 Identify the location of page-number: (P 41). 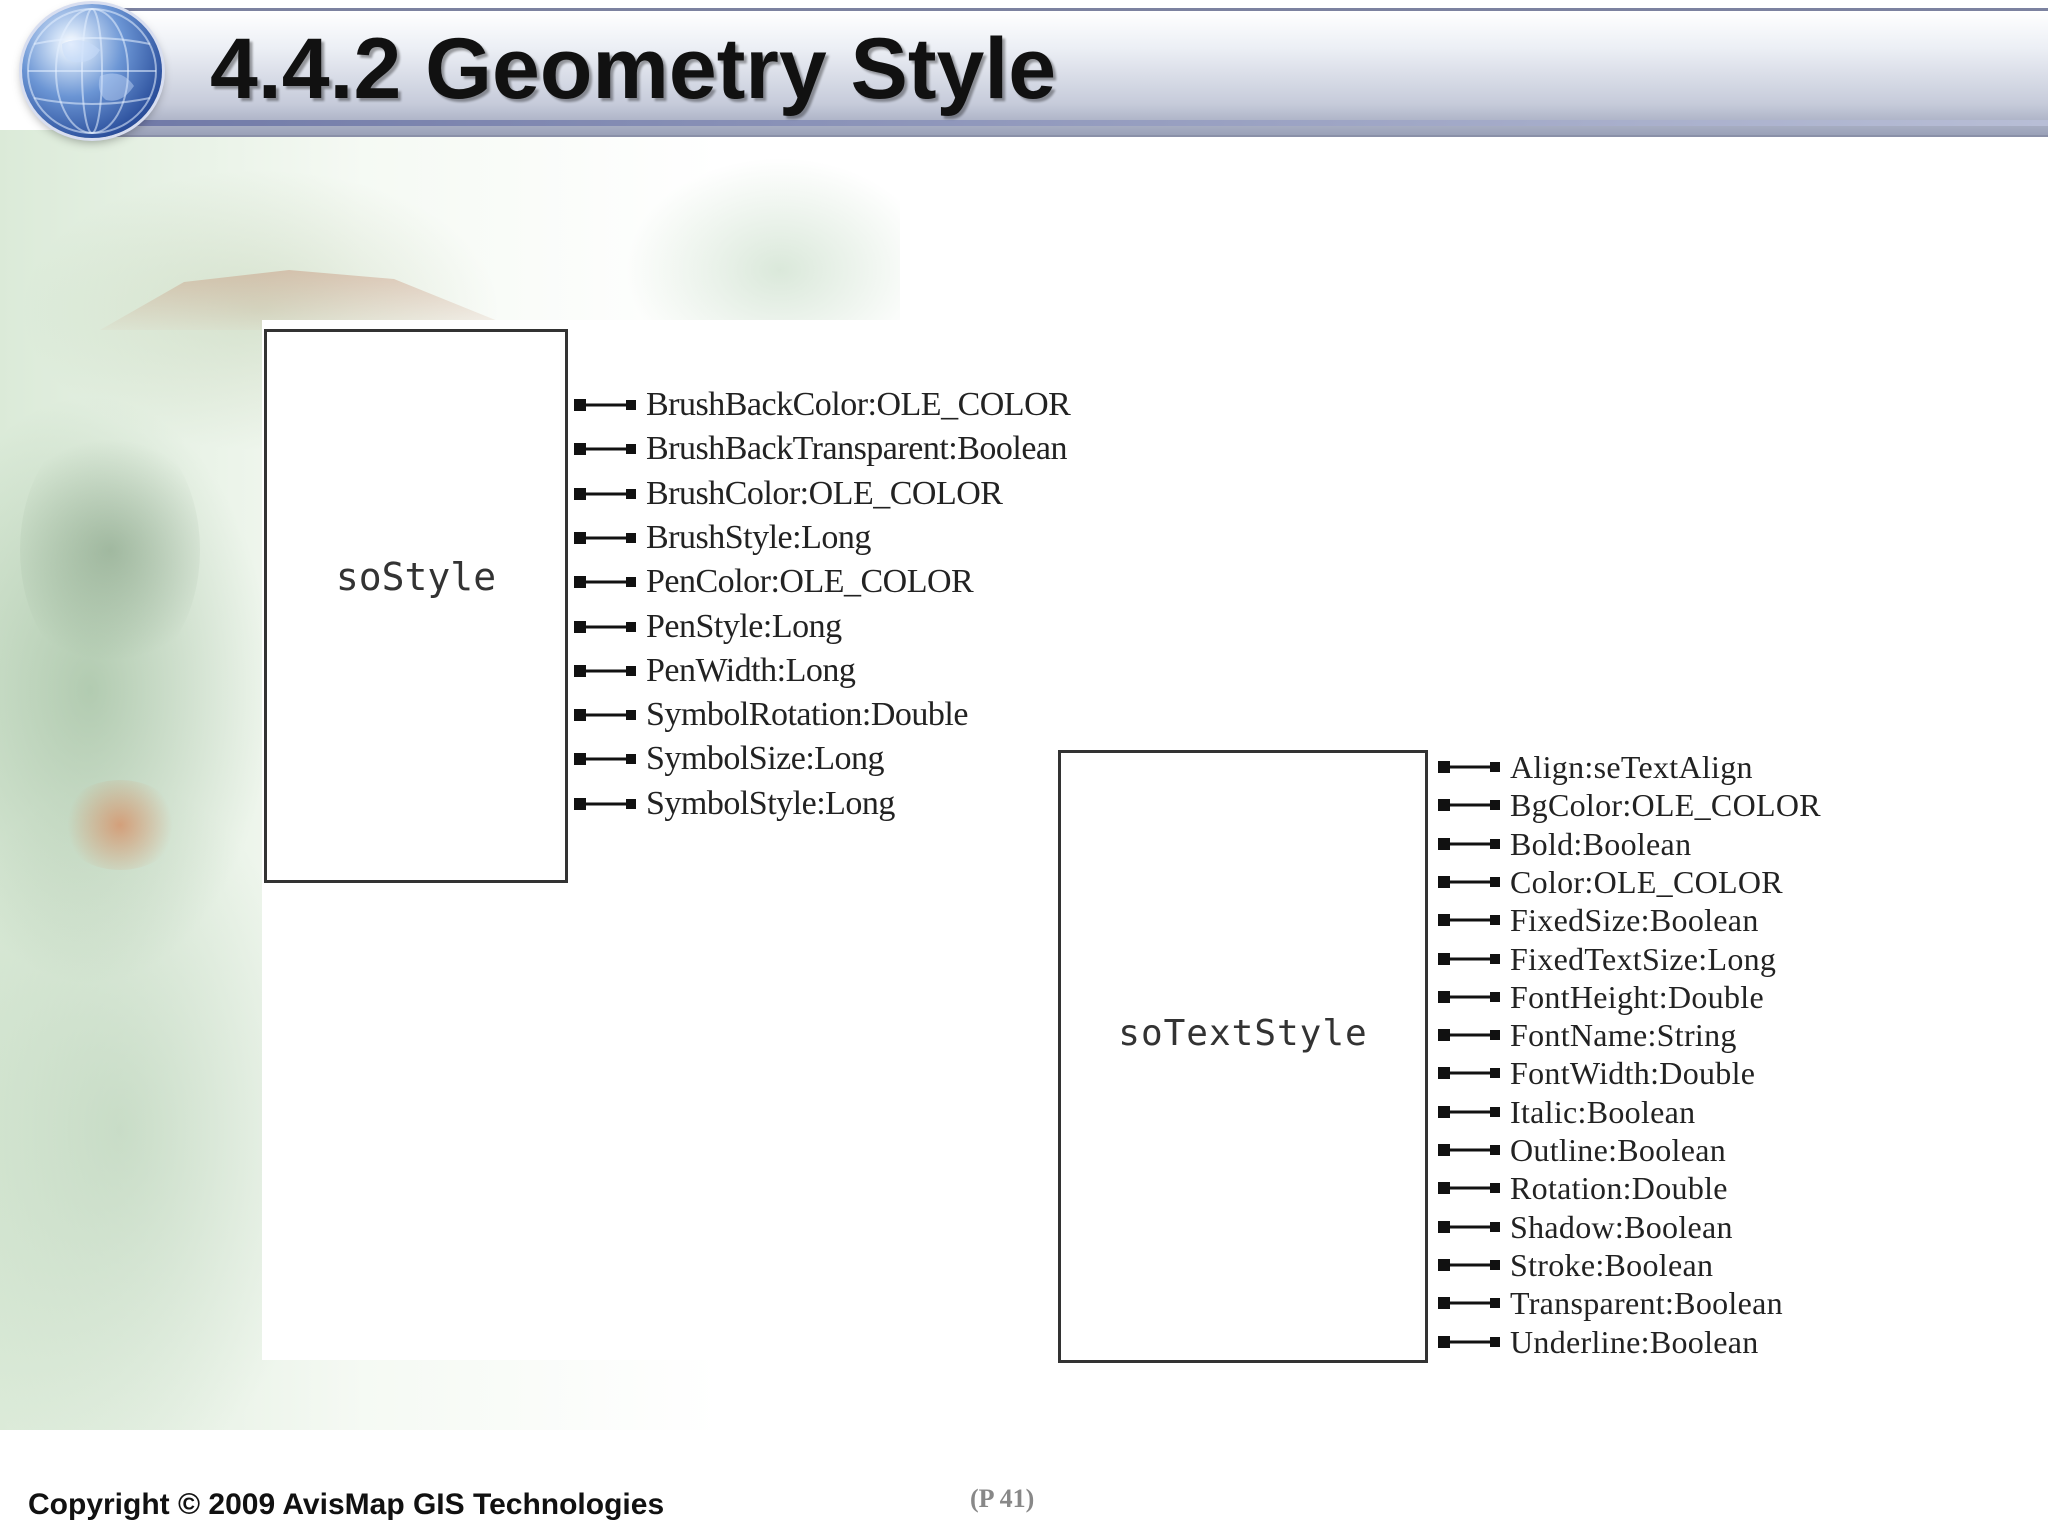
(1002, 1498).